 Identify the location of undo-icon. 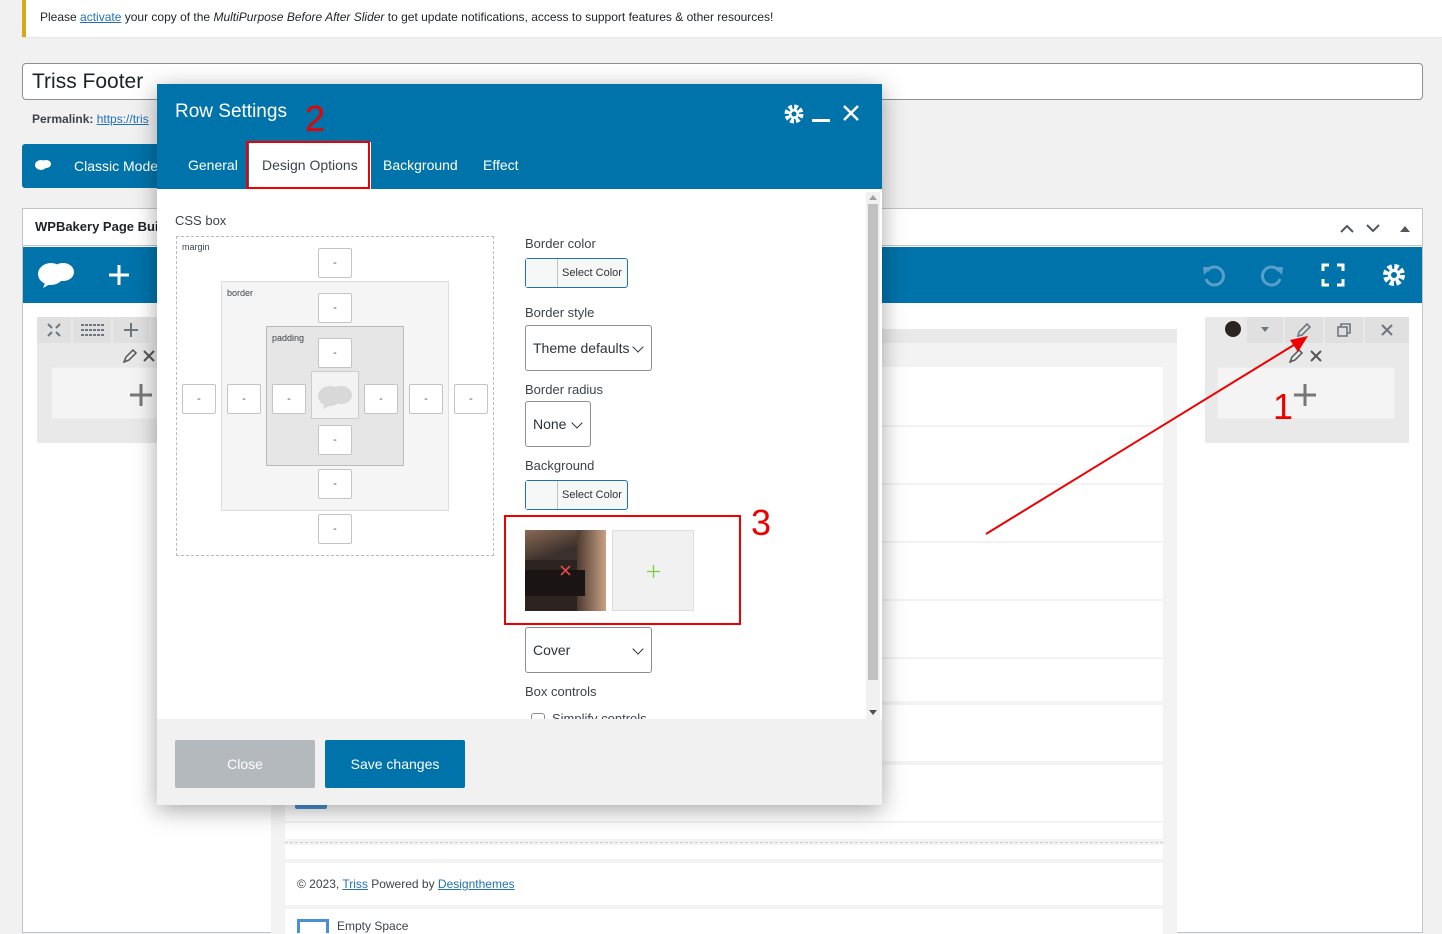
(1213, 275).